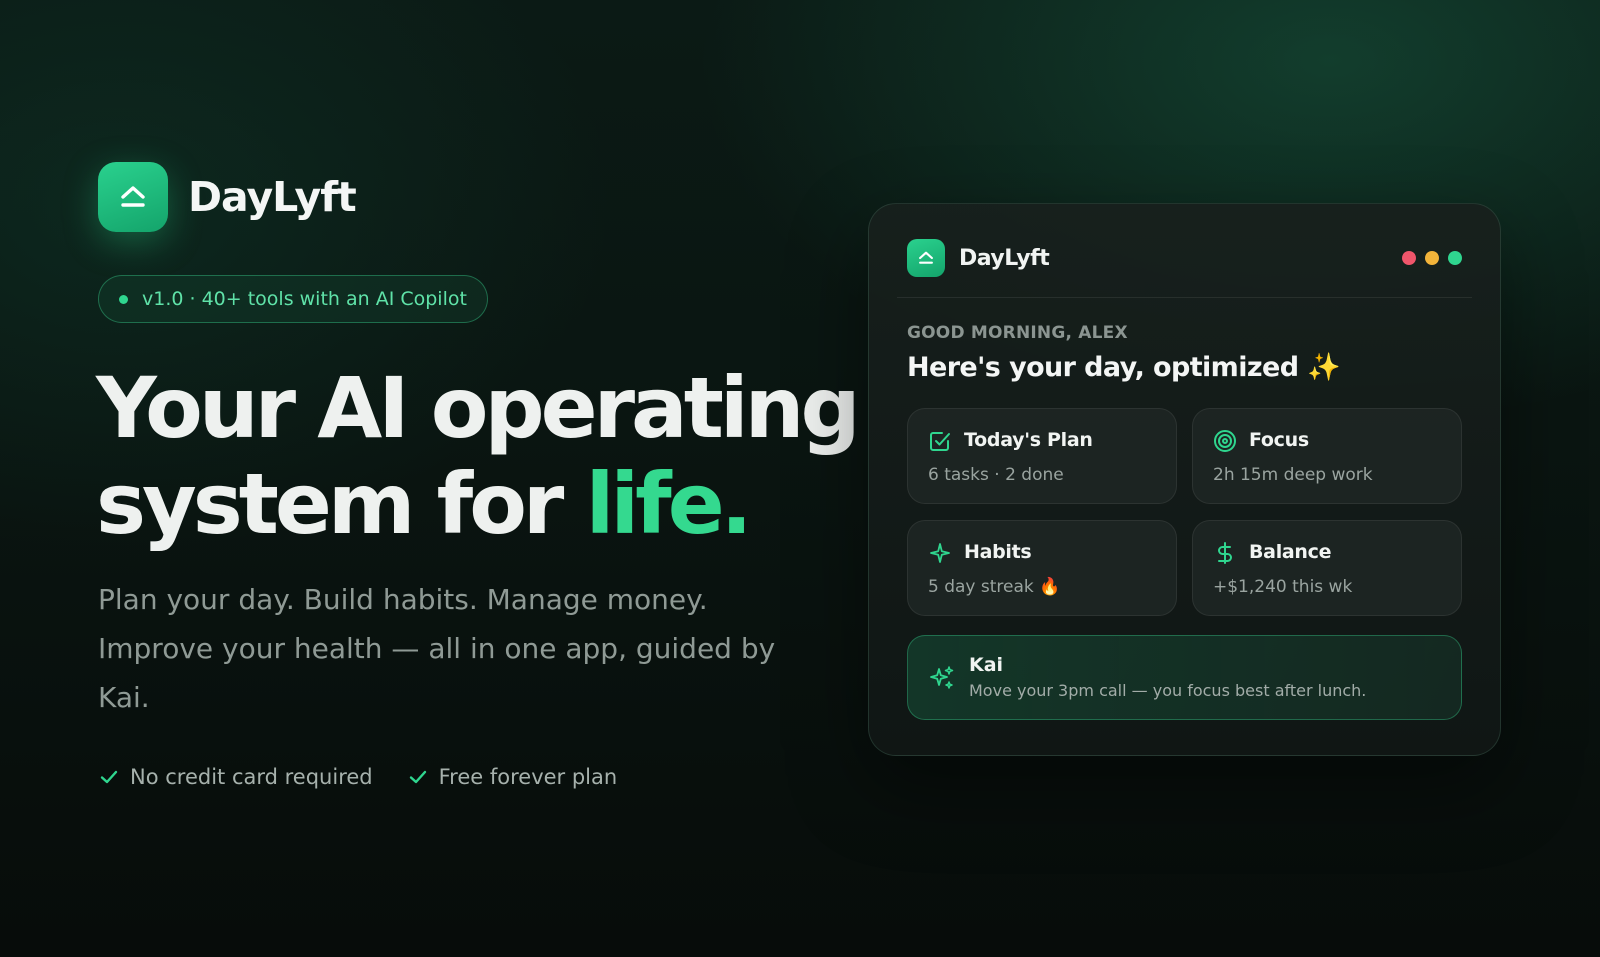  I want to click on perk-item: No credit card required, so click(235, 777).